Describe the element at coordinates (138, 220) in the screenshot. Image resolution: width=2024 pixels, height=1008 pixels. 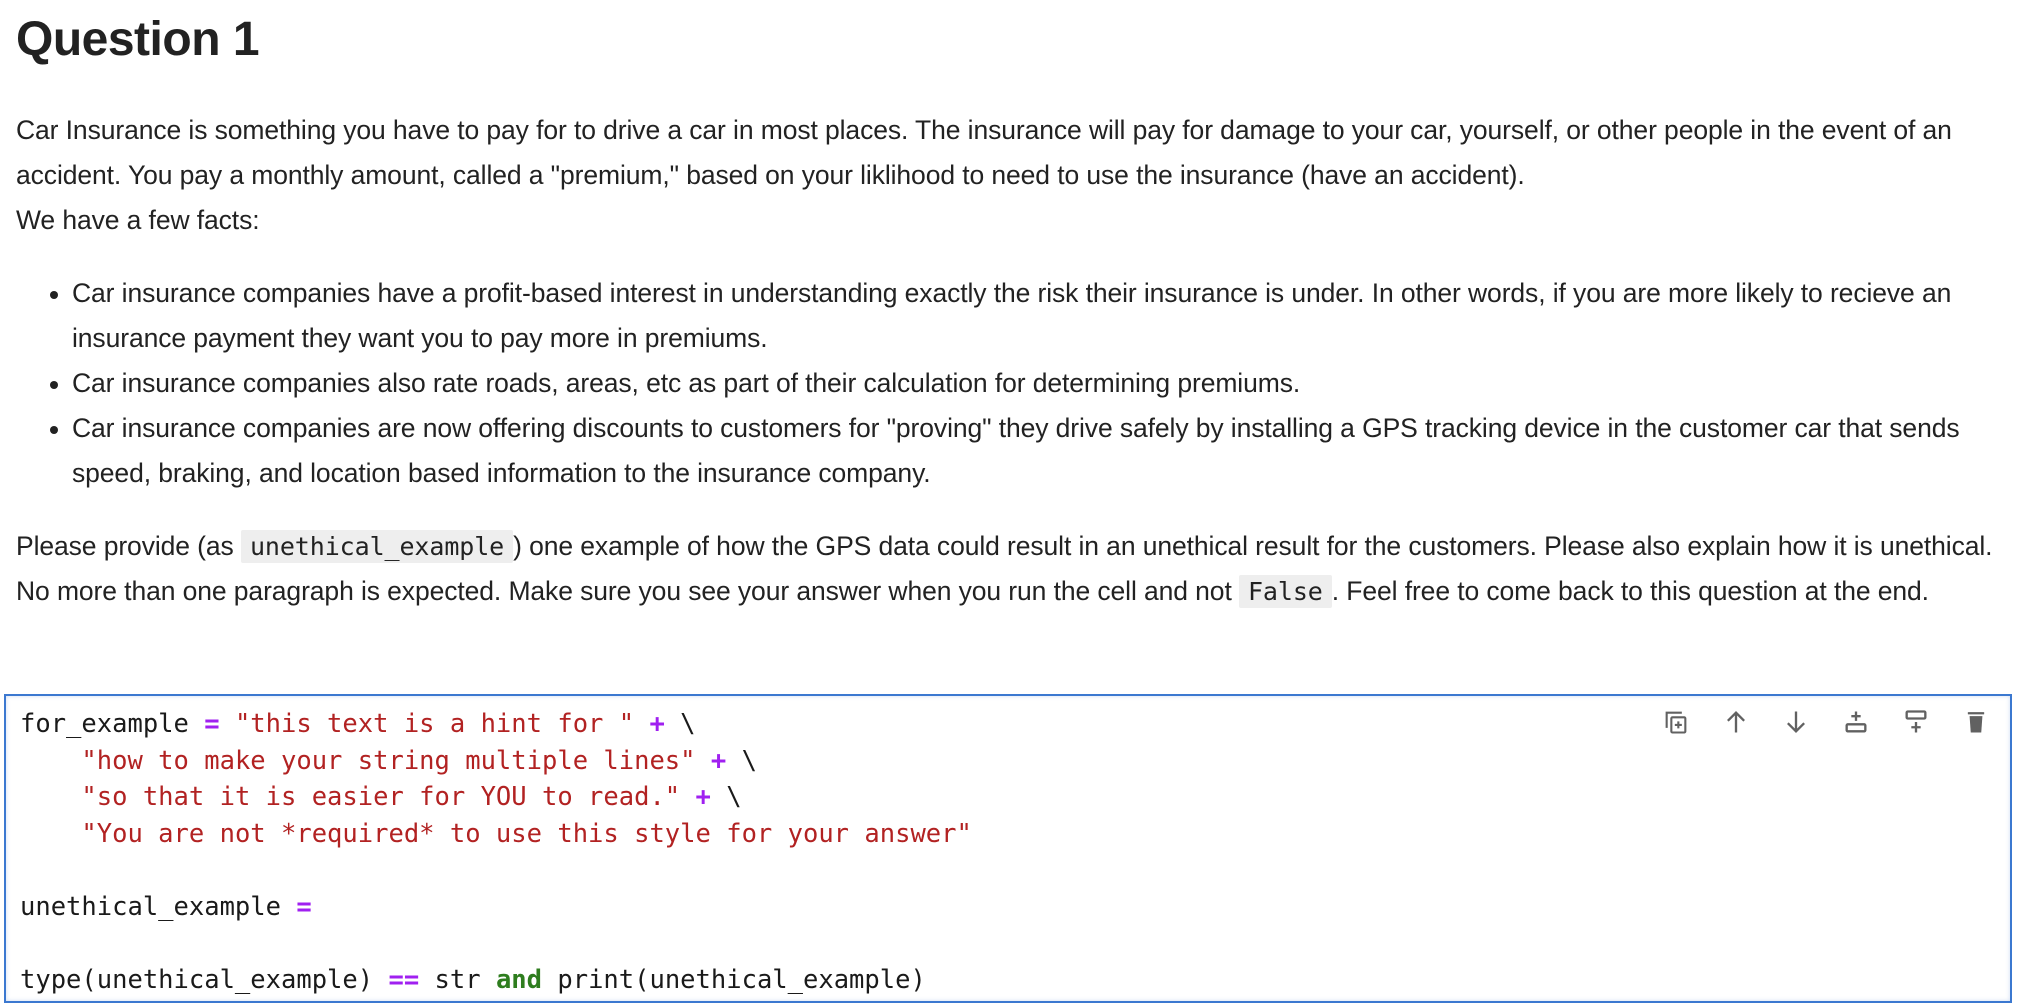
I see `facts-lead-in: We have a few facts:` at that location.